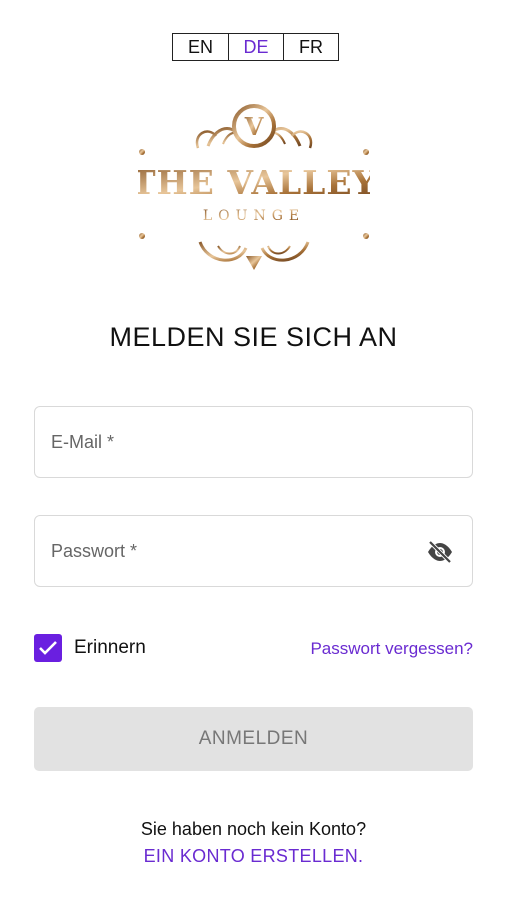 The image size is (507, 900). I want to click on email-input, so click(253, 442).